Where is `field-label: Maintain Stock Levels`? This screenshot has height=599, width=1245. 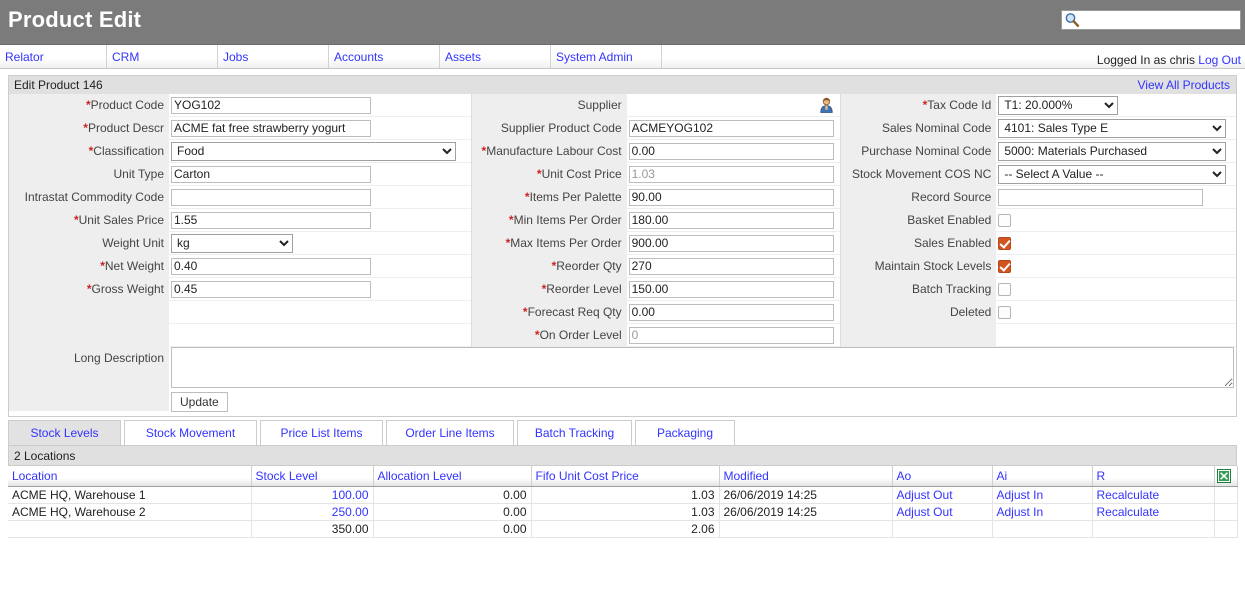
field-label: Maintain Stock Levels is located at coordinates (919, 266).